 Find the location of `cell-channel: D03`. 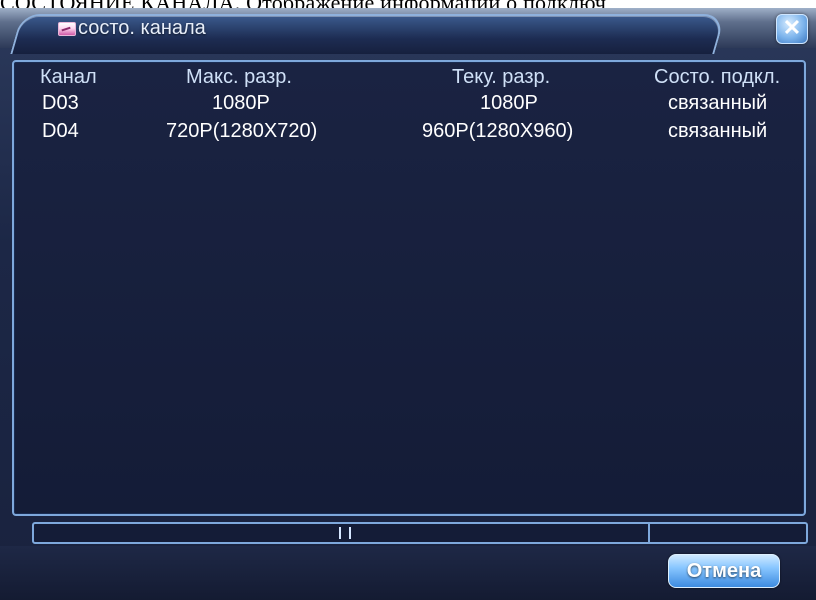

cell-channel: D03 is located at coordinates (60, 103).